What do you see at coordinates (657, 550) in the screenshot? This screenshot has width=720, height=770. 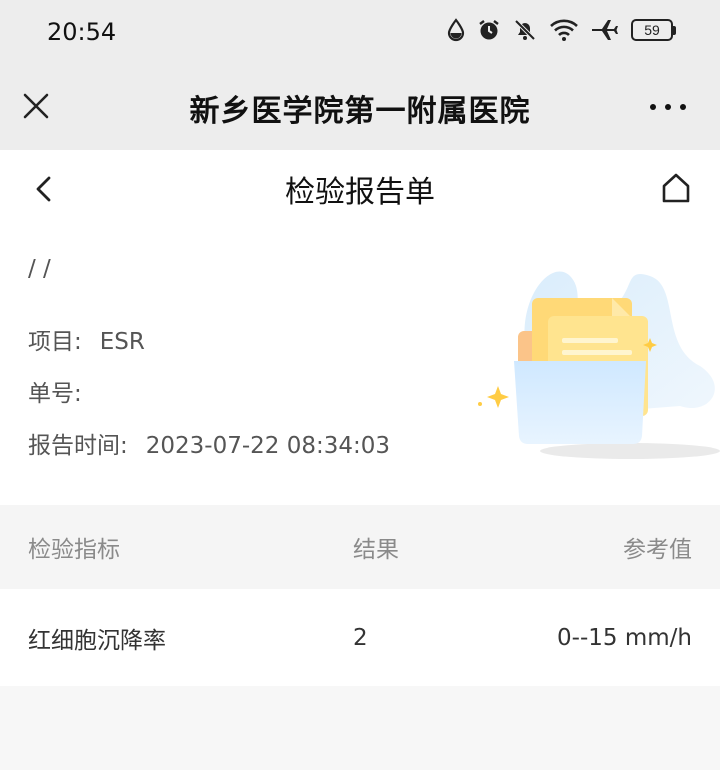 I see `header-reference: 参考值` at bounding box center [657, 550].